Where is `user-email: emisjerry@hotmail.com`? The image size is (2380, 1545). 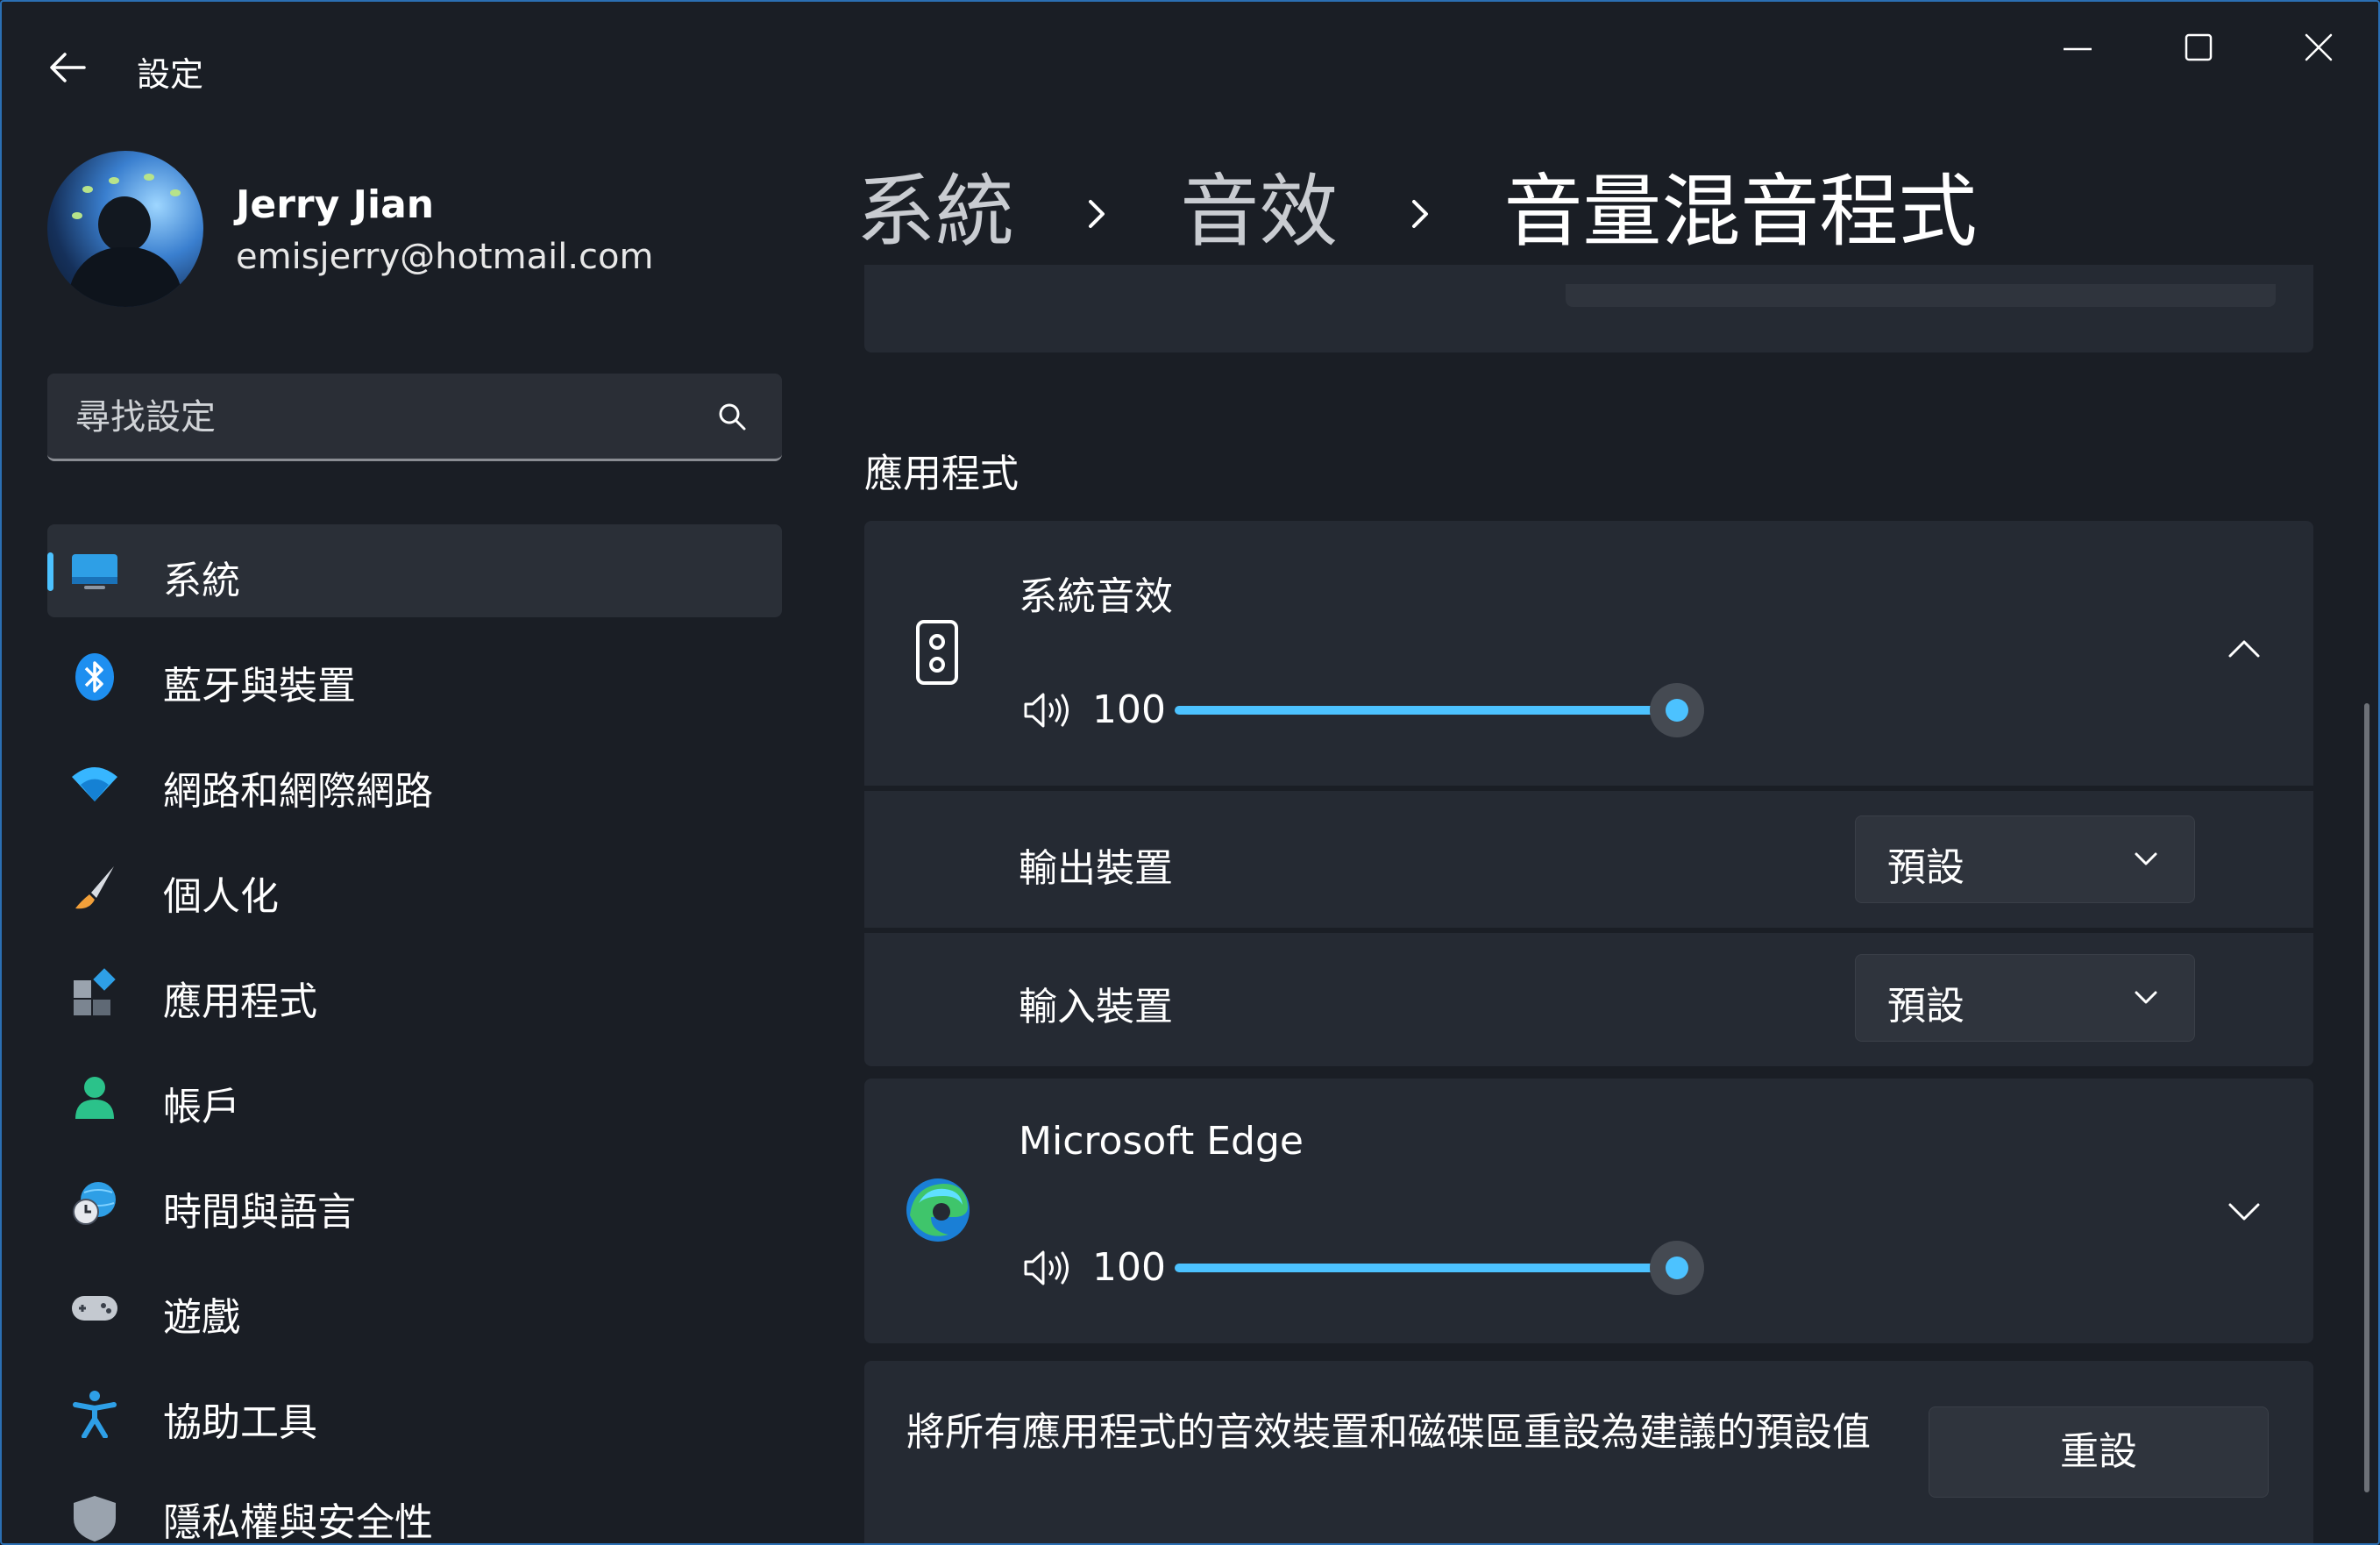
user-email: emisjerry@hotmail.com is located at coordinates (445, 257).